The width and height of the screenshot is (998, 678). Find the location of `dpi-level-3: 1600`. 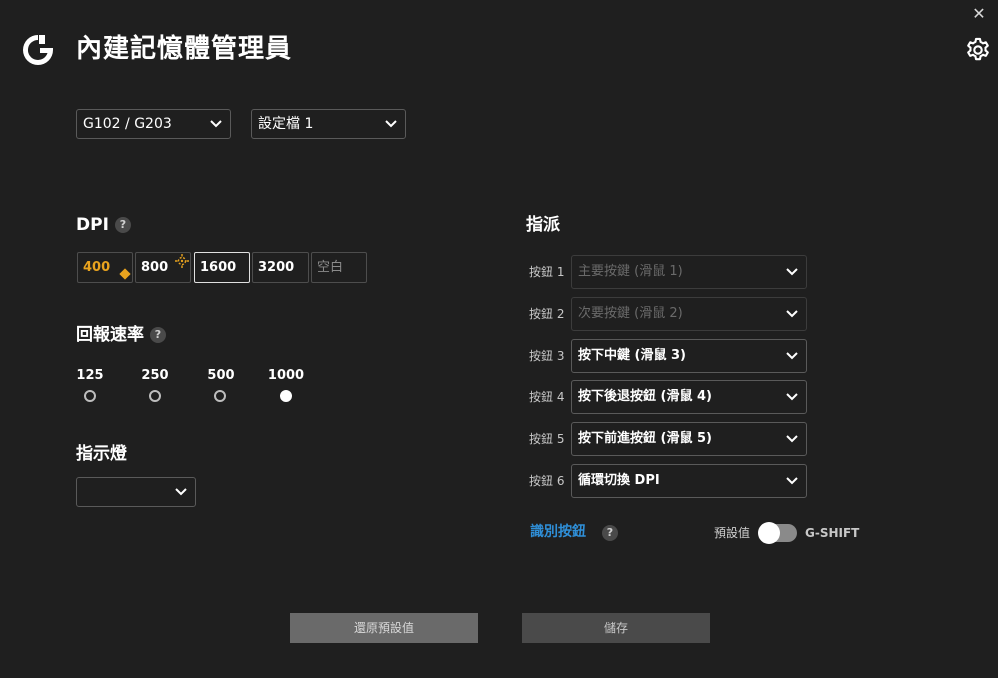

dpi-level-3: 1600 is located at coordinates (222, 267).